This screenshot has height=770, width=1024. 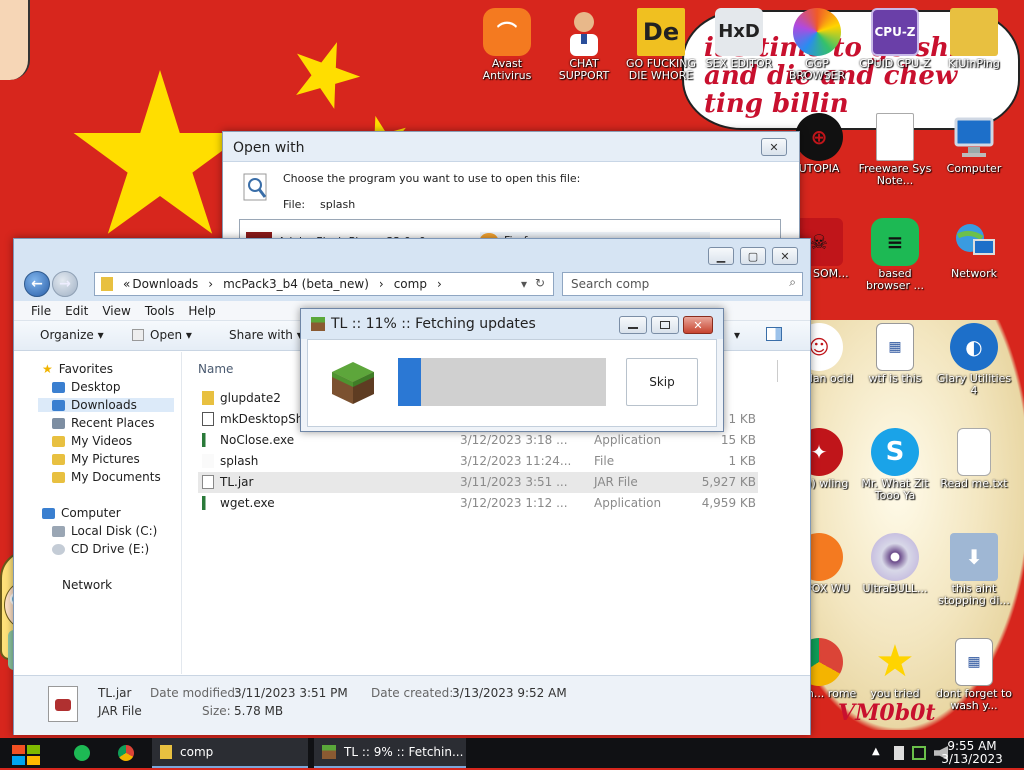 I want to click on desktop-icon-avast: ⌒ Avast Antivirus, so click(x=507, y=45).